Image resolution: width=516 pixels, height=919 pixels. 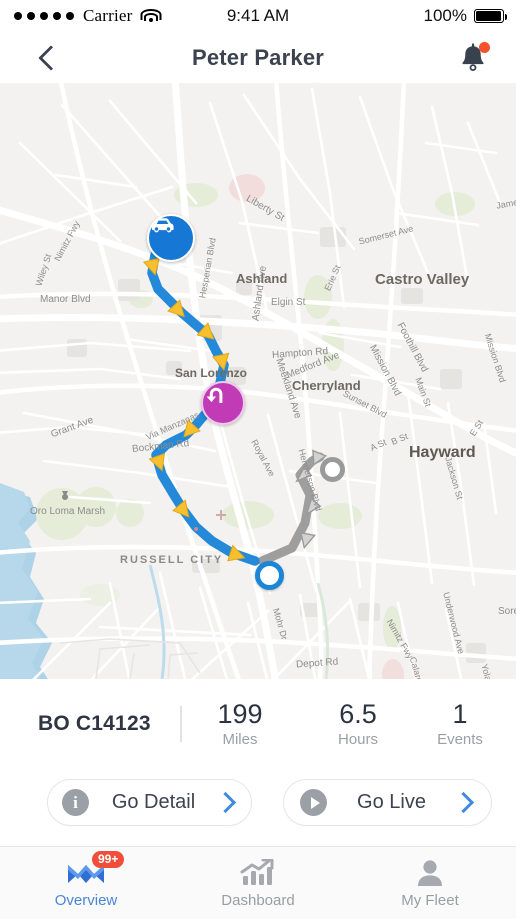 I want to click on tab-dashboard: Dashboard, so click(x=258, y=883).